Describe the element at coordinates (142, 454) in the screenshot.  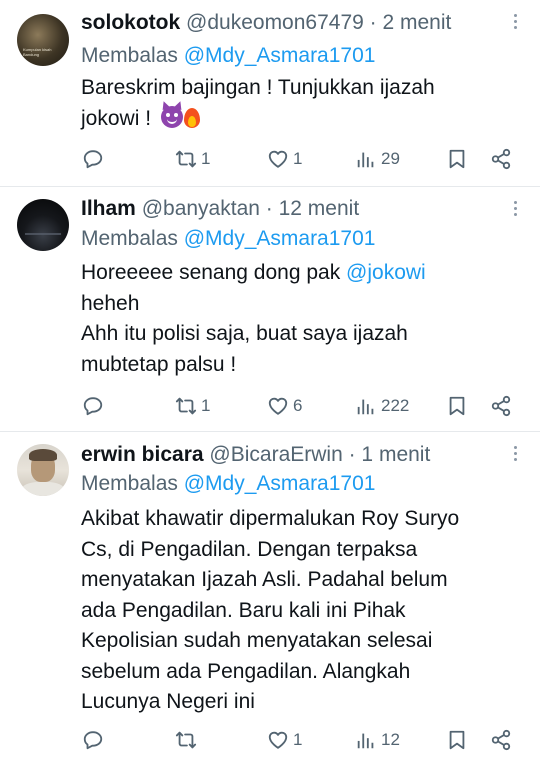
I see `display-name: erwin bicara` at that location.